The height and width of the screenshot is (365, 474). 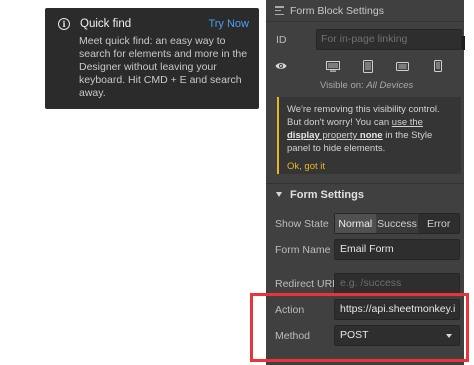 I want to click on desktop-icon, so click(x=332, y=66).